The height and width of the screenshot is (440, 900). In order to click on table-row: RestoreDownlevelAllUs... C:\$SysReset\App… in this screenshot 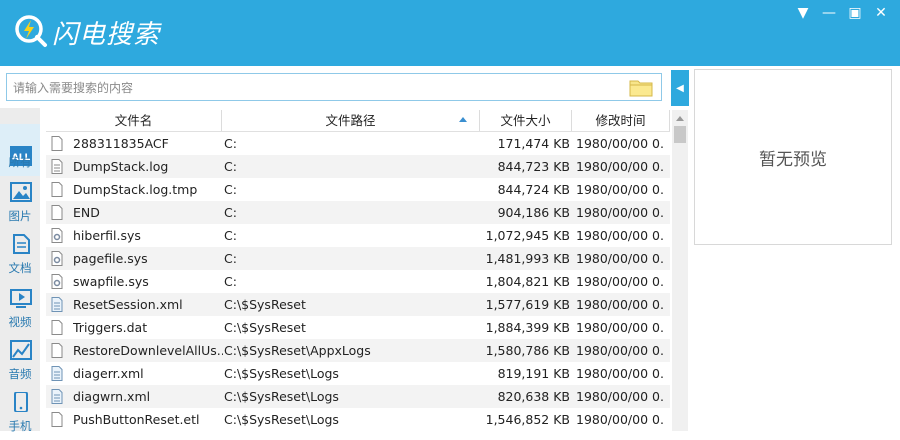, I will do `click(358, 350)`.